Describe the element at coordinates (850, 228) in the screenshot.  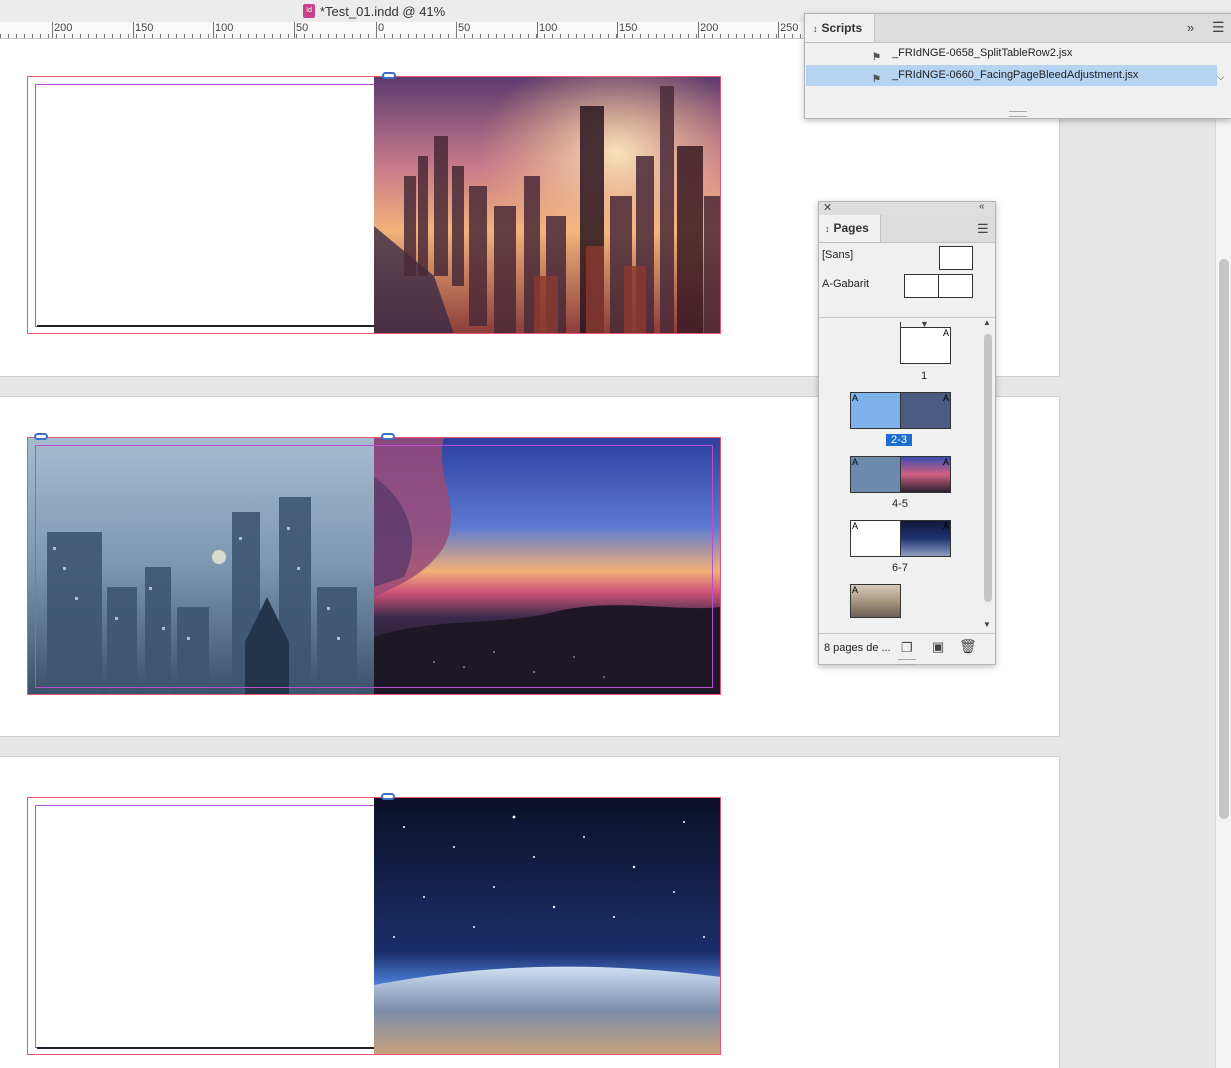
I see `tab-pages: ↕ Pages` at that location.